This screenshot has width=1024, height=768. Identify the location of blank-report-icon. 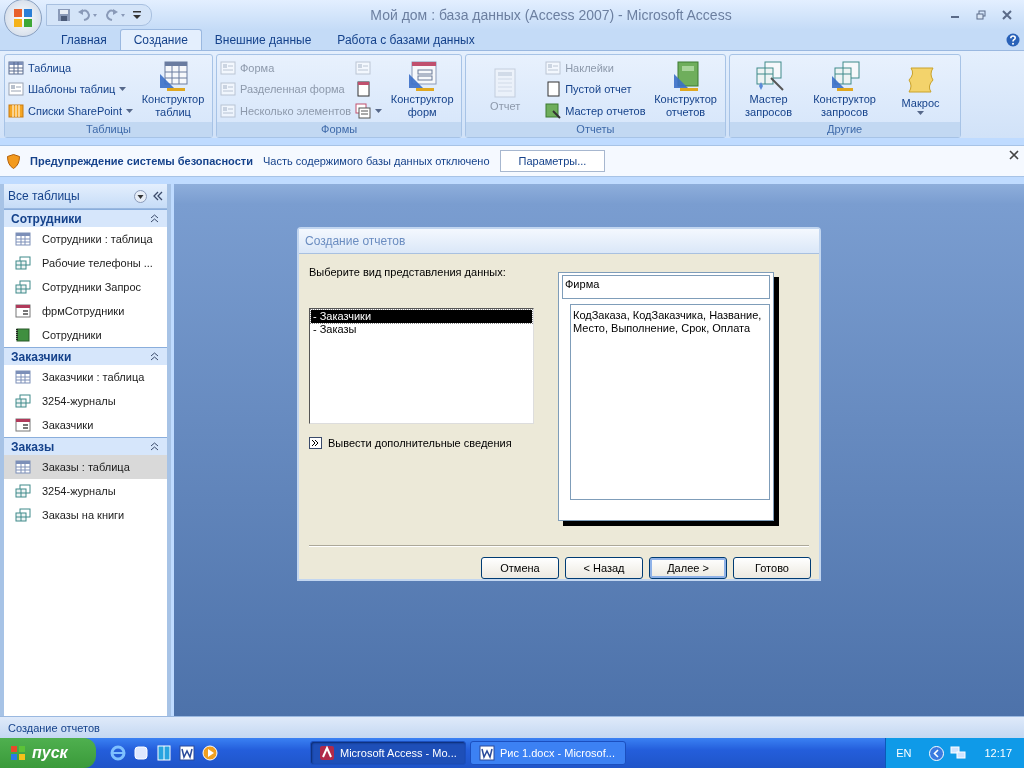
(553, 89).